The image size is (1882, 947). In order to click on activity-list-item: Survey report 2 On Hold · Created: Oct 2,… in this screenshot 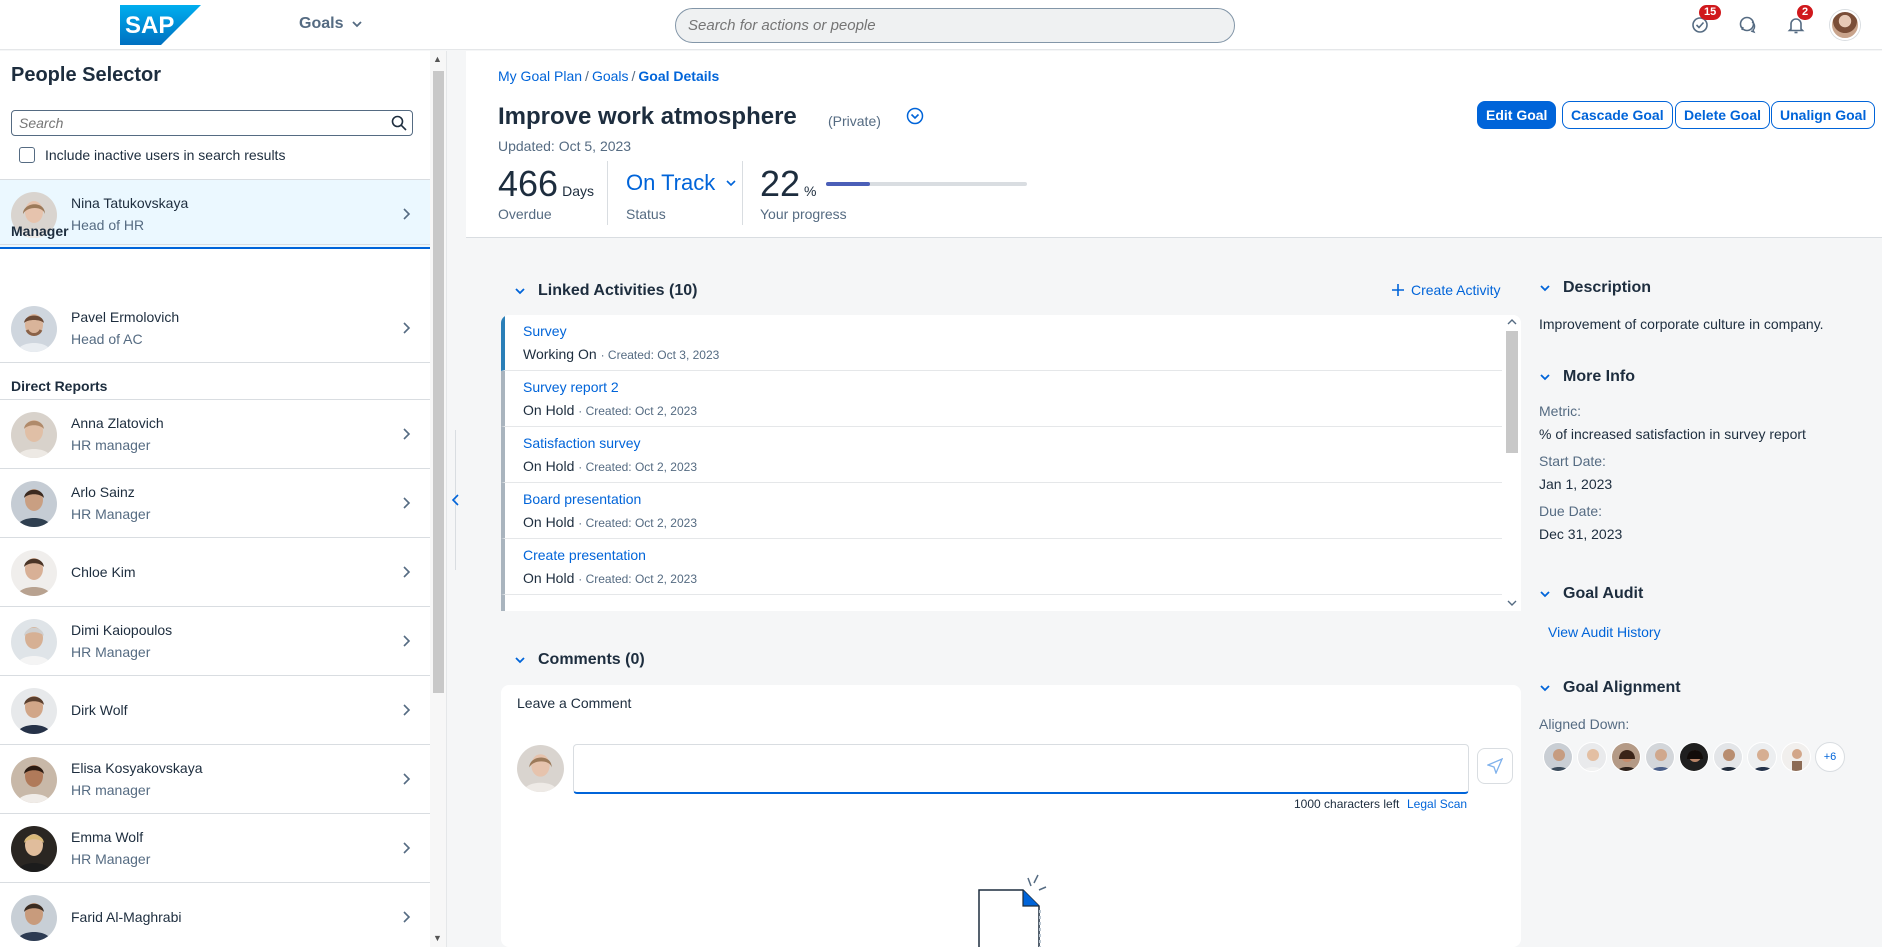, I will do `click(1001, 399)`.